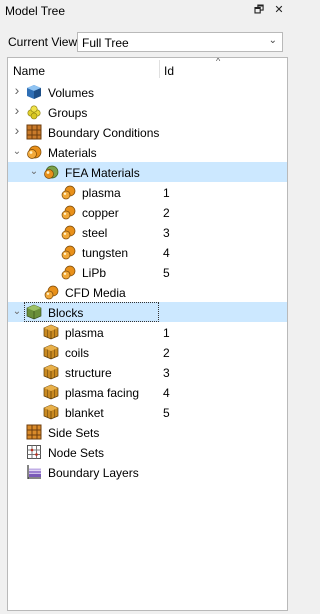 Image resolution: width=320 pixels, height=614 pixels. I want to click on volume-cube-icon, so click(34, 92).